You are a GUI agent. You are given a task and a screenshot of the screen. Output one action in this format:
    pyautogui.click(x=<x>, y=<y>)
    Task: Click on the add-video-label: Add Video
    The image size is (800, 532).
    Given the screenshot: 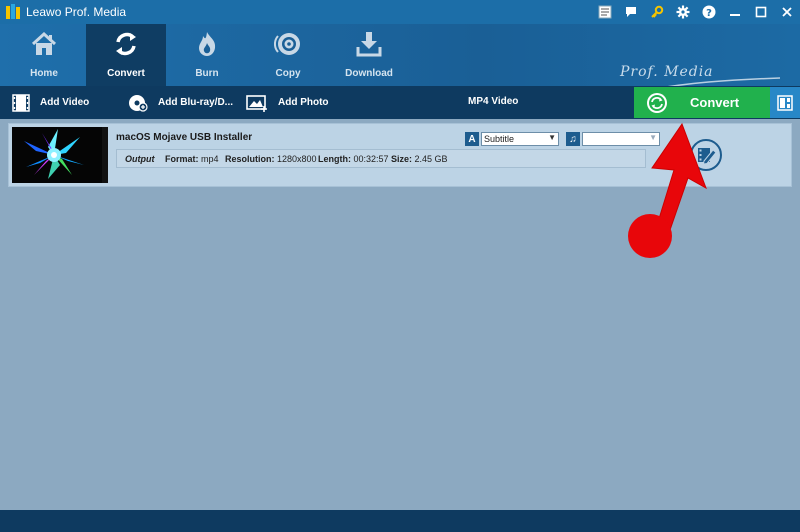 What is the action you would take?
    pyautogui.click(x=65, y=102)
    